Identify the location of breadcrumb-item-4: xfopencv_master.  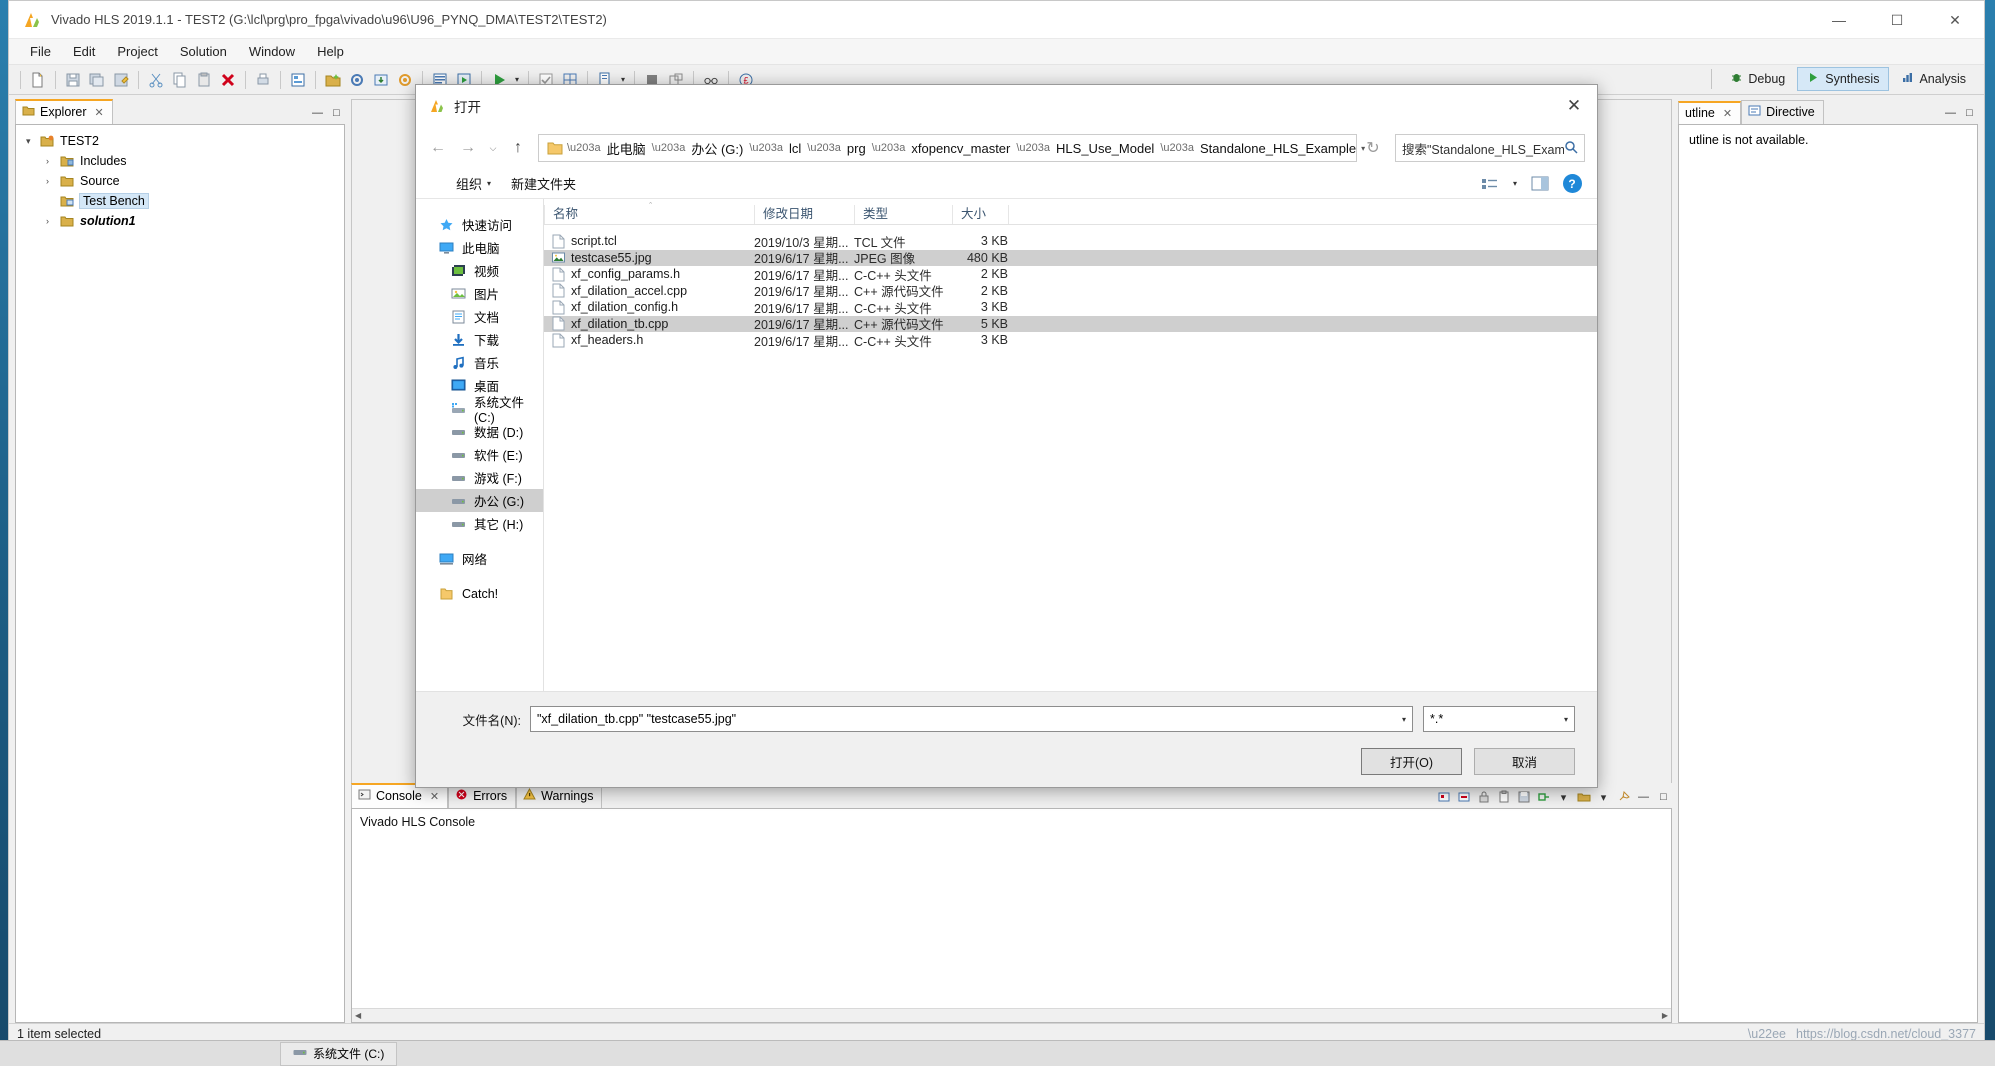
(960, 148).